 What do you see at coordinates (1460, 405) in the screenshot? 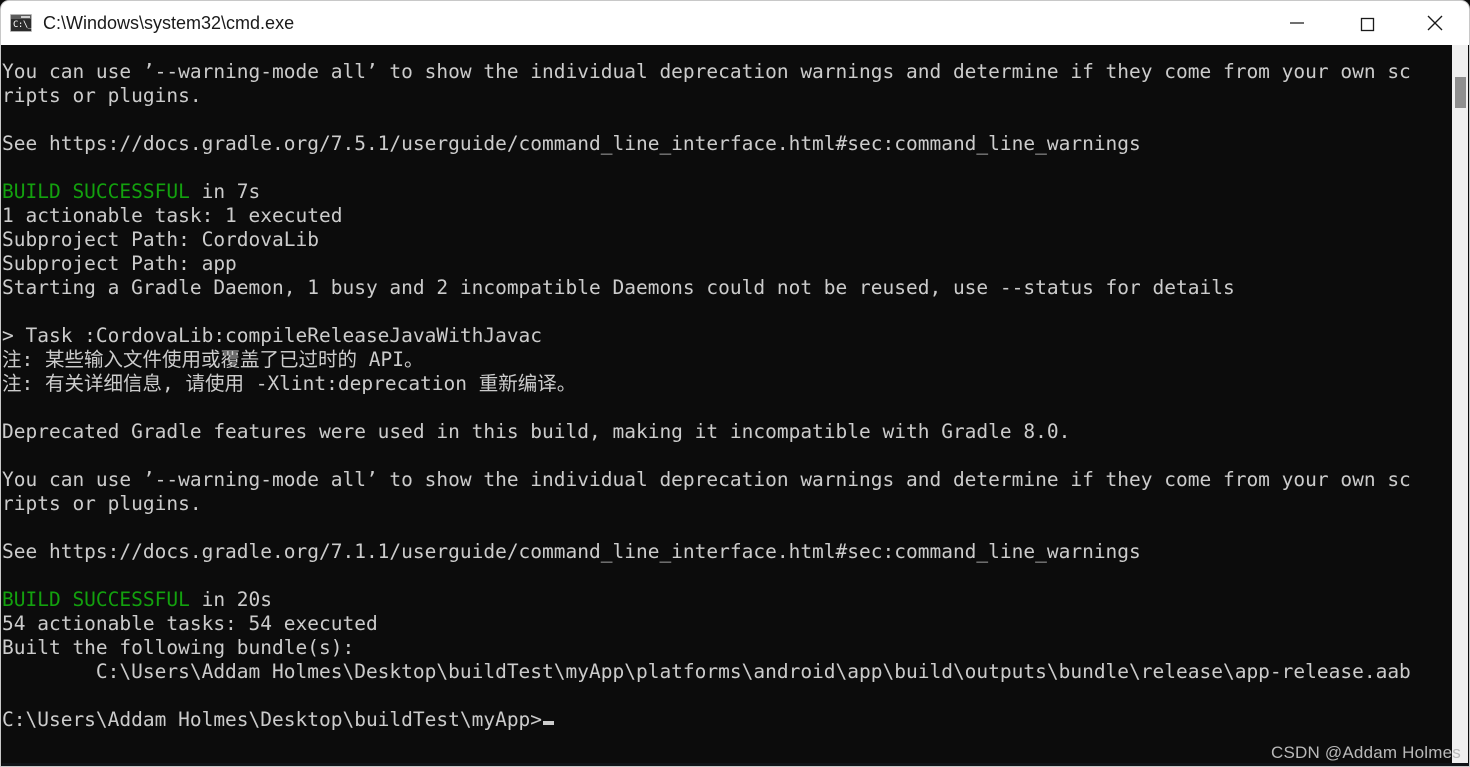
I see `vertical-scrollbar` at bounding box center [1460, 405].